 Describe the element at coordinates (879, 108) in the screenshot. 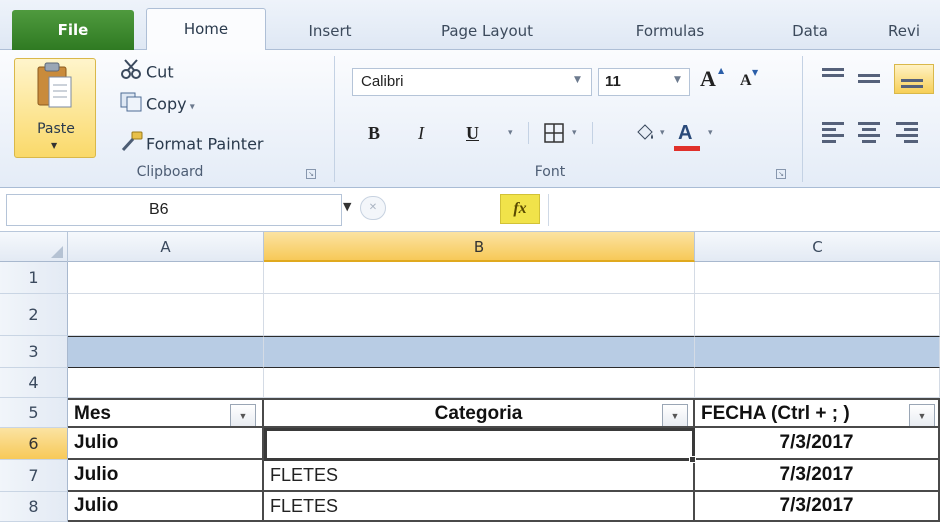

I see `alignment-group` at that location.